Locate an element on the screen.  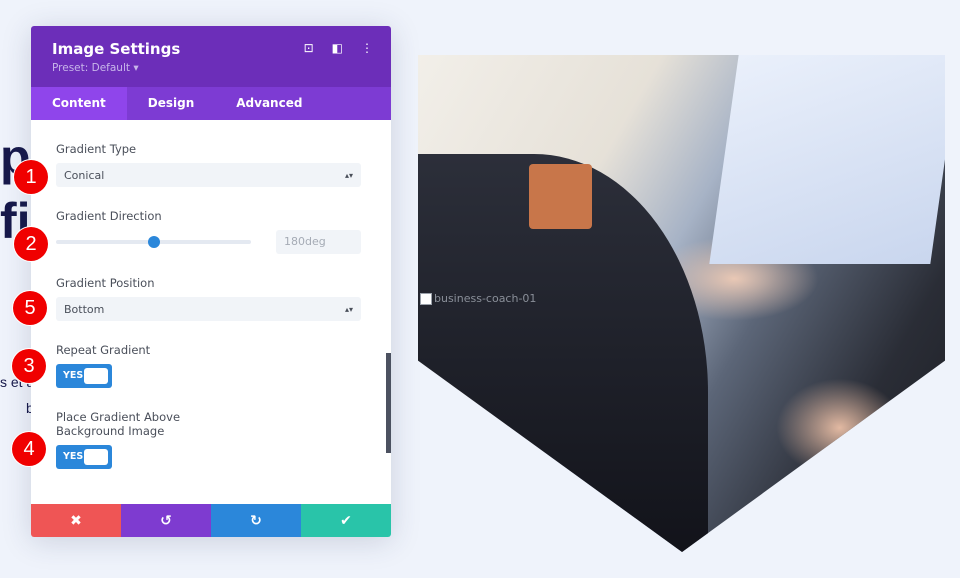
focus-icon: ⊡ is located at coordinates (309, 48).